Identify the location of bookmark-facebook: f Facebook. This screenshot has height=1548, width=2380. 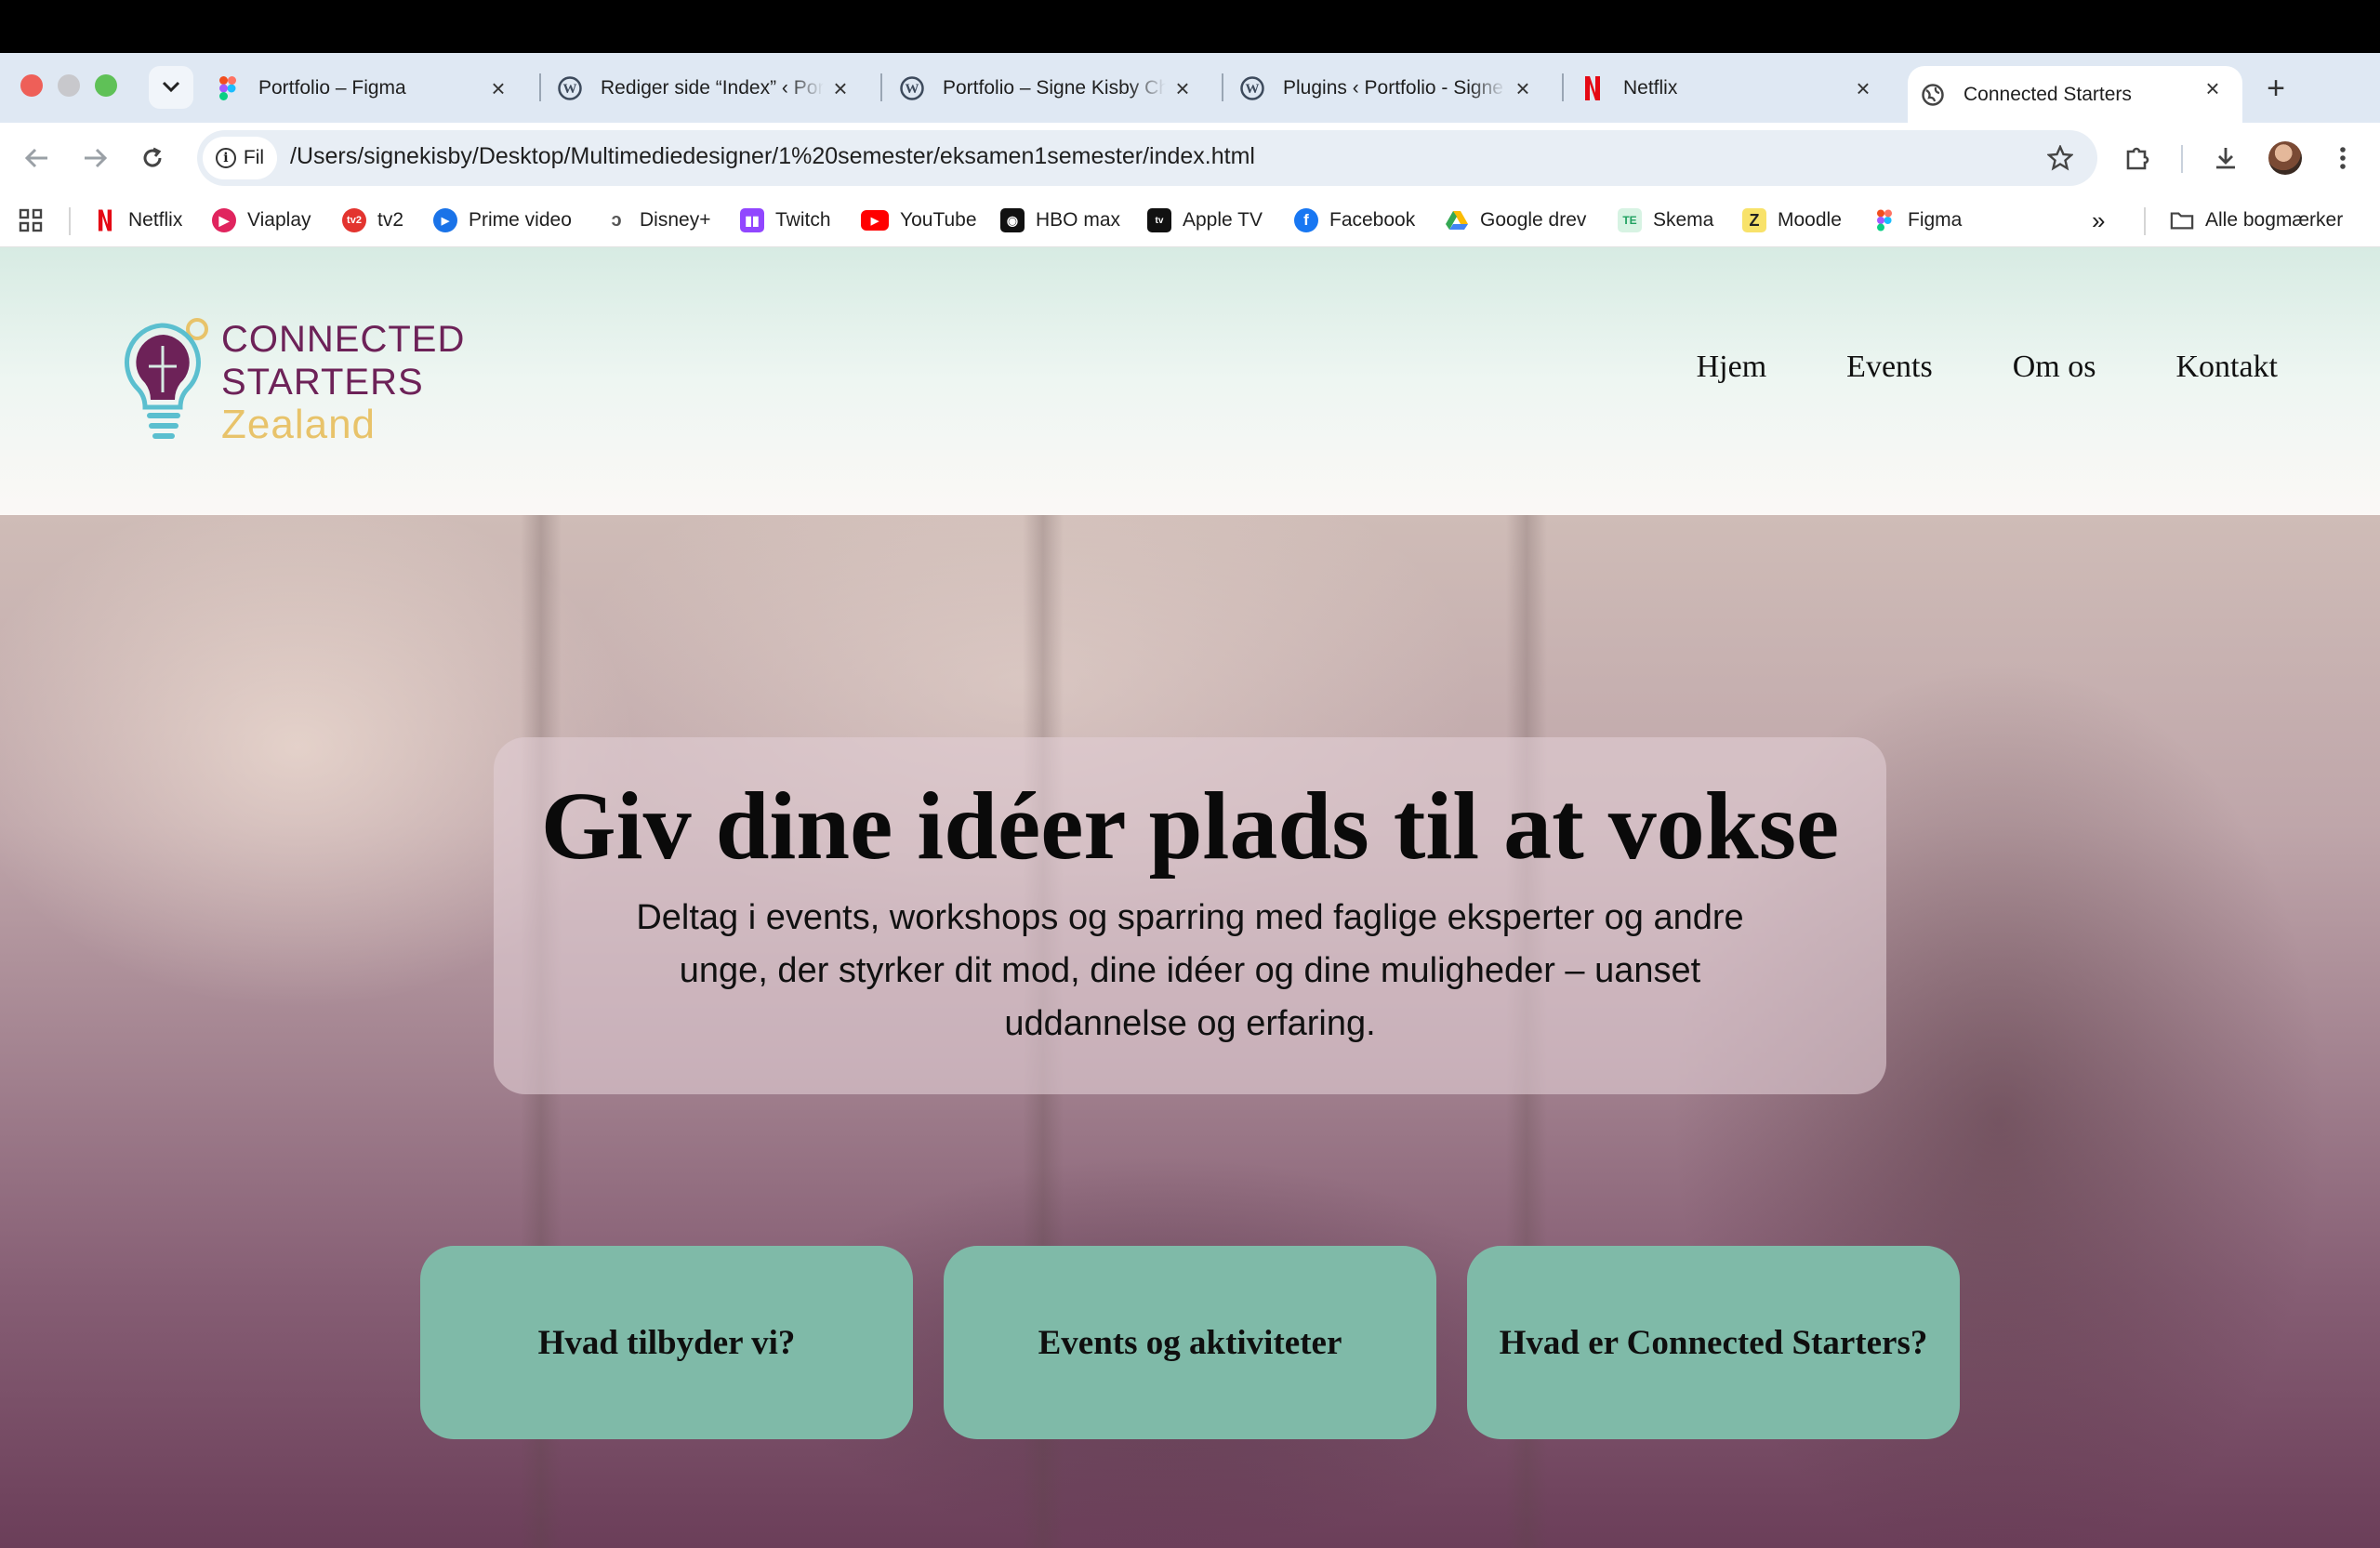
(1354, 220).